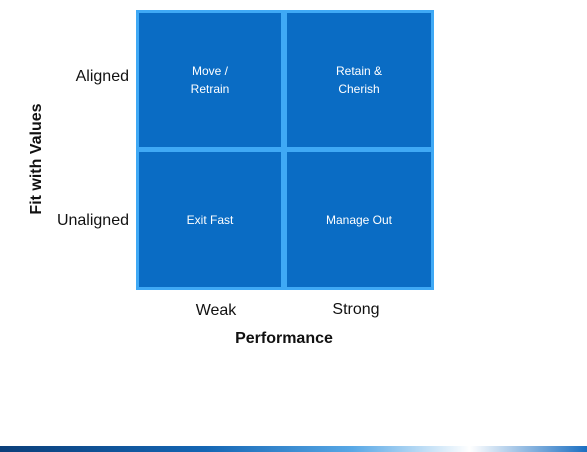 Image resolution: width=587 pixels, height=452 pixels. I want to click on quadrant-label: Manage Out, so click(359, 219).